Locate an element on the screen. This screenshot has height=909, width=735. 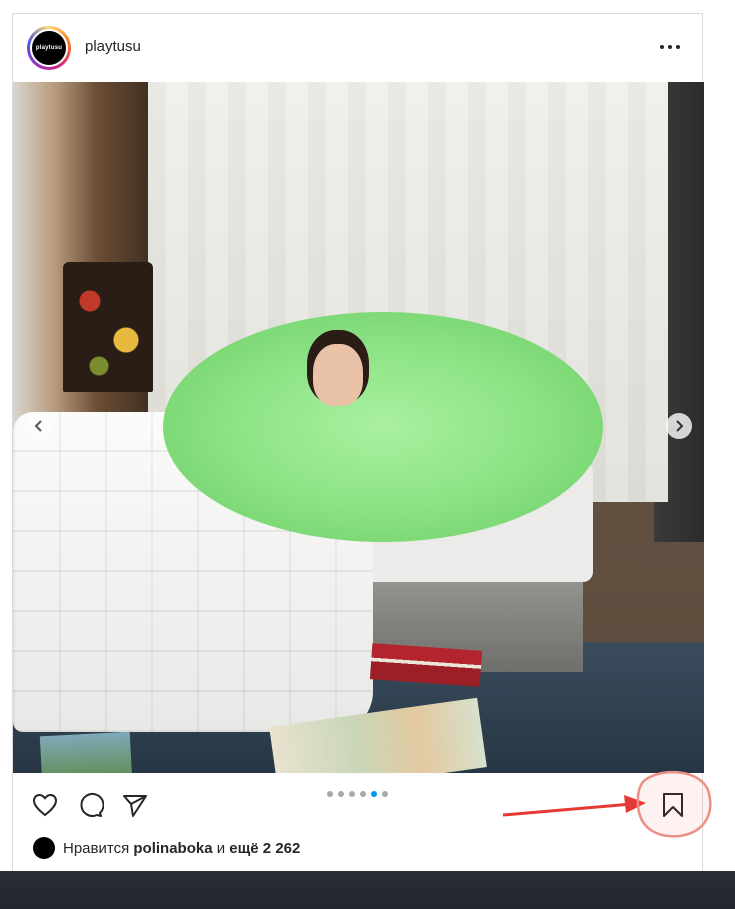
chevron-right-icon is located at coordinates (680, 426).